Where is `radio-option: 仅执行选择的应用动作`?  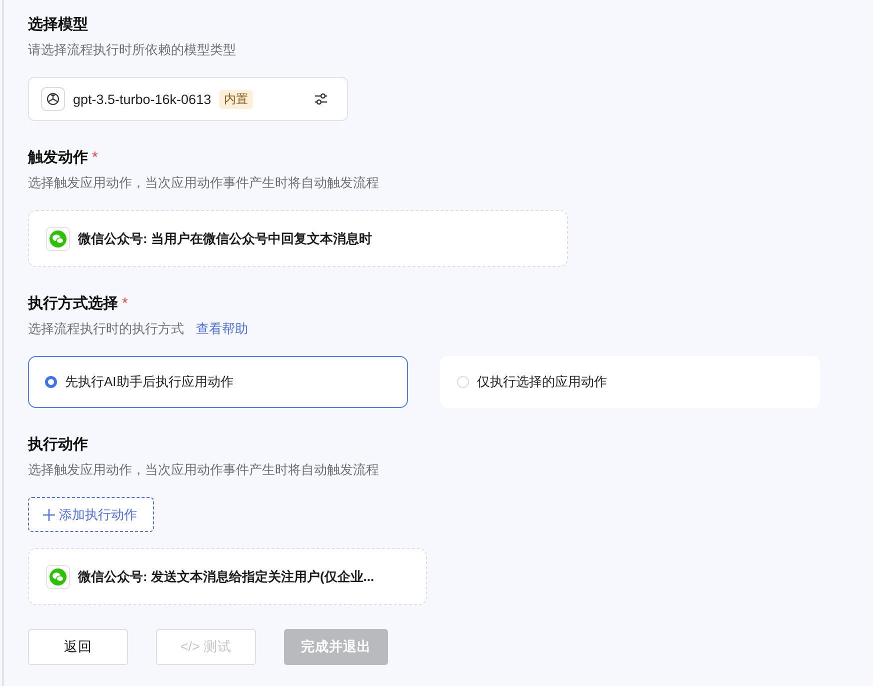
radio-option: 仅执行选择的应用动作 is located at coordinates (630, 382).